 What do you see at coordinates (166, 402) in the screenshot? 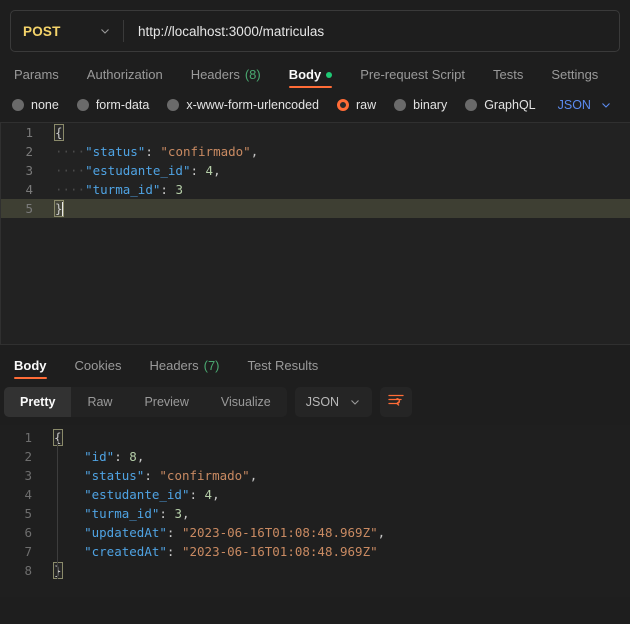
I see `view-mode-preview: Preview` at bounding box center [166, 402].